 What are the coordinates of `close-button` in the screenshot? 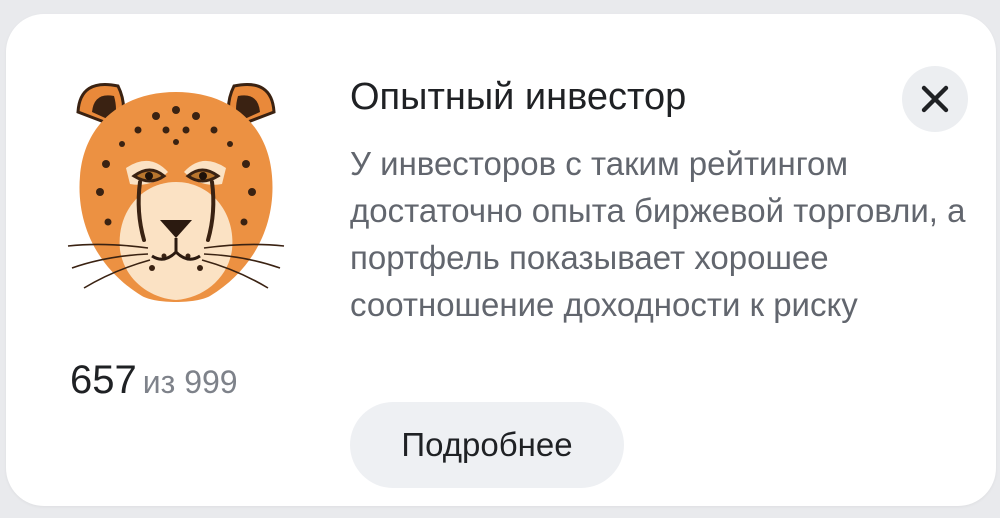 It's located at (935, 99).